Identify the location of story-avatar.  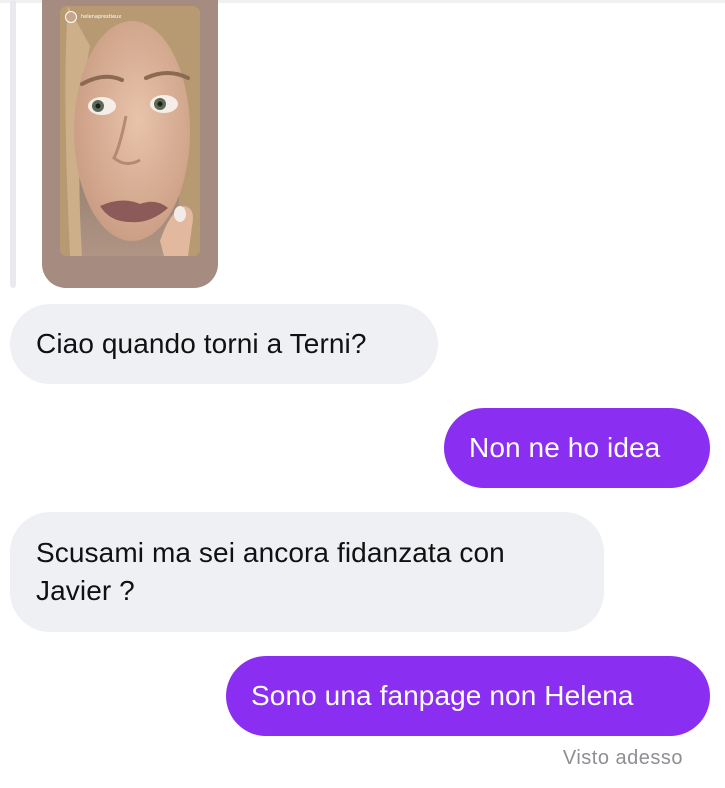
(71, 17).